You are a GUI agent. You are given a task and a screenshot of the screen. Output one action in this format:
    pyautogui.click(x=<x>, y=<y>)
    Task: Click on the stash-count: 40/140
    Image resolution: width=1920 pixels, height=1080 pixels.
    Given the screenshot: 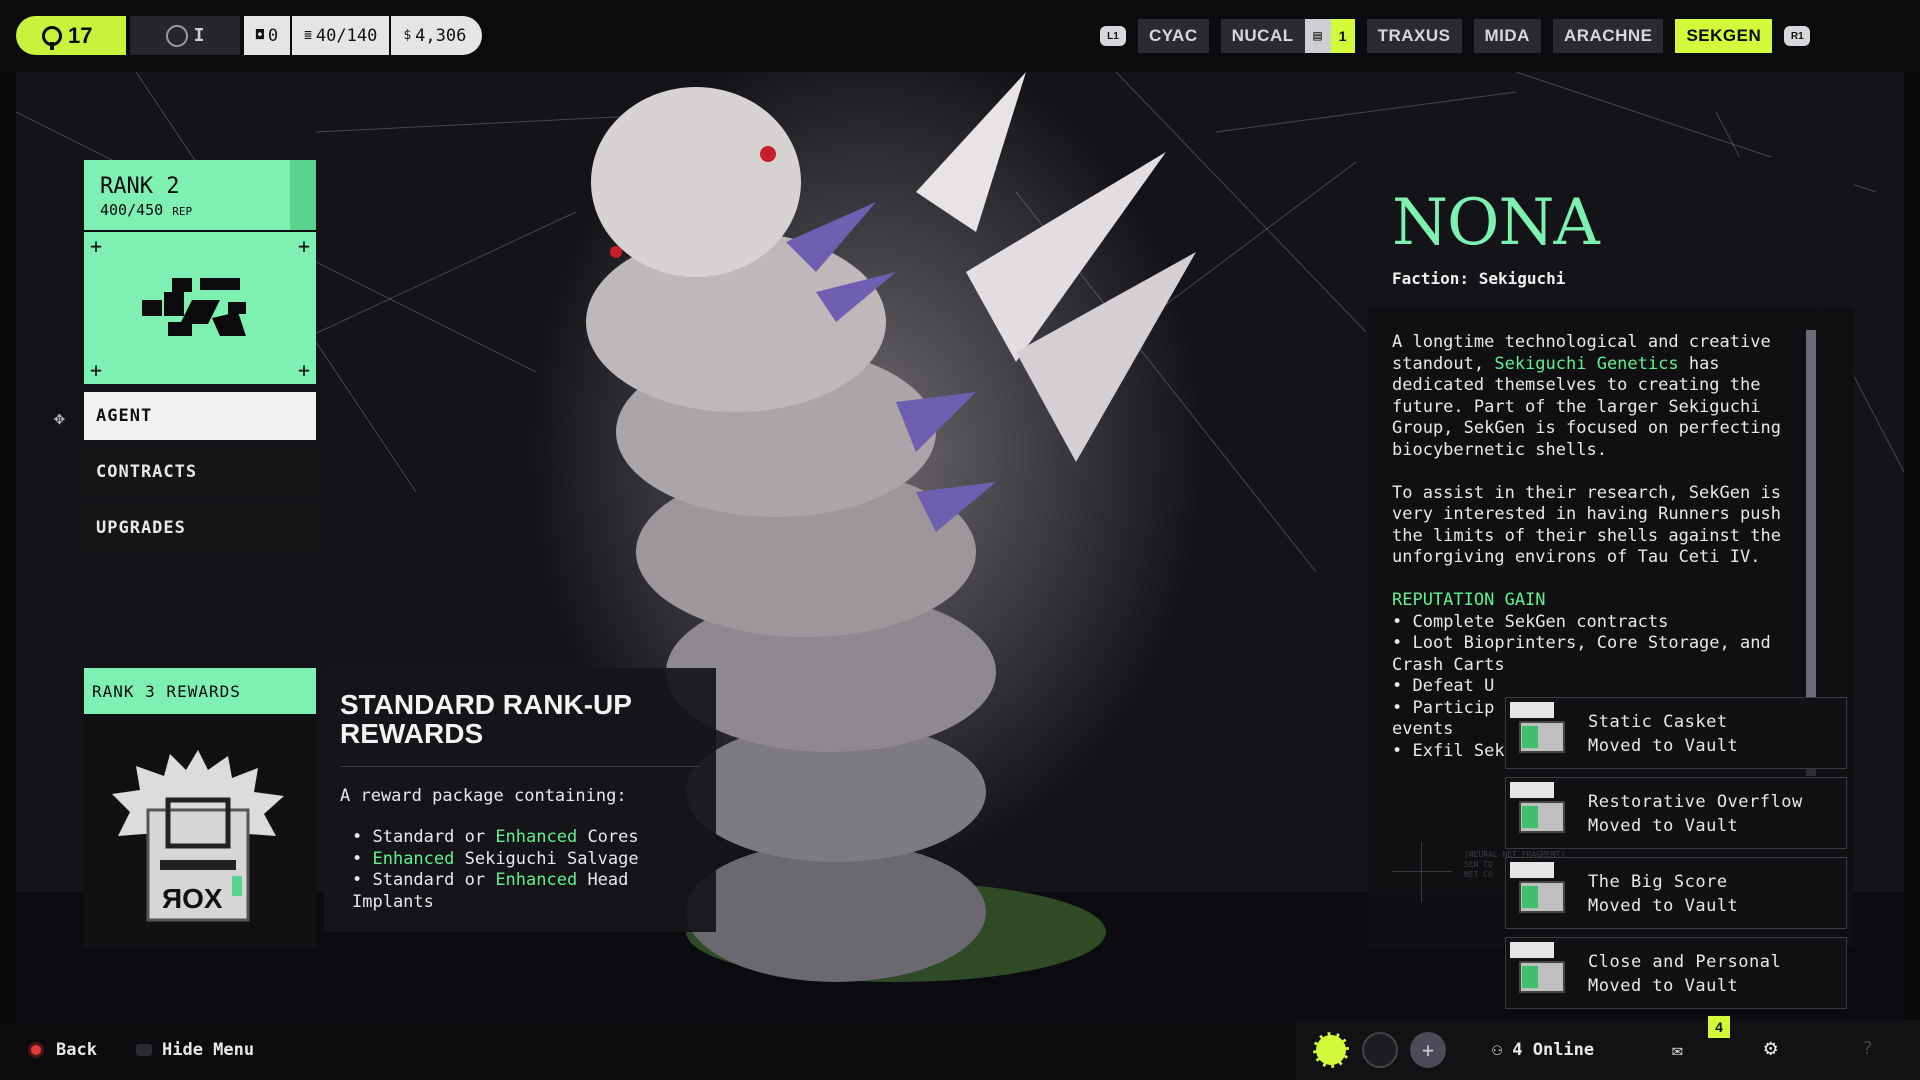 What is the action you would take?
    pyautogui.click(x=346, y=35)
    